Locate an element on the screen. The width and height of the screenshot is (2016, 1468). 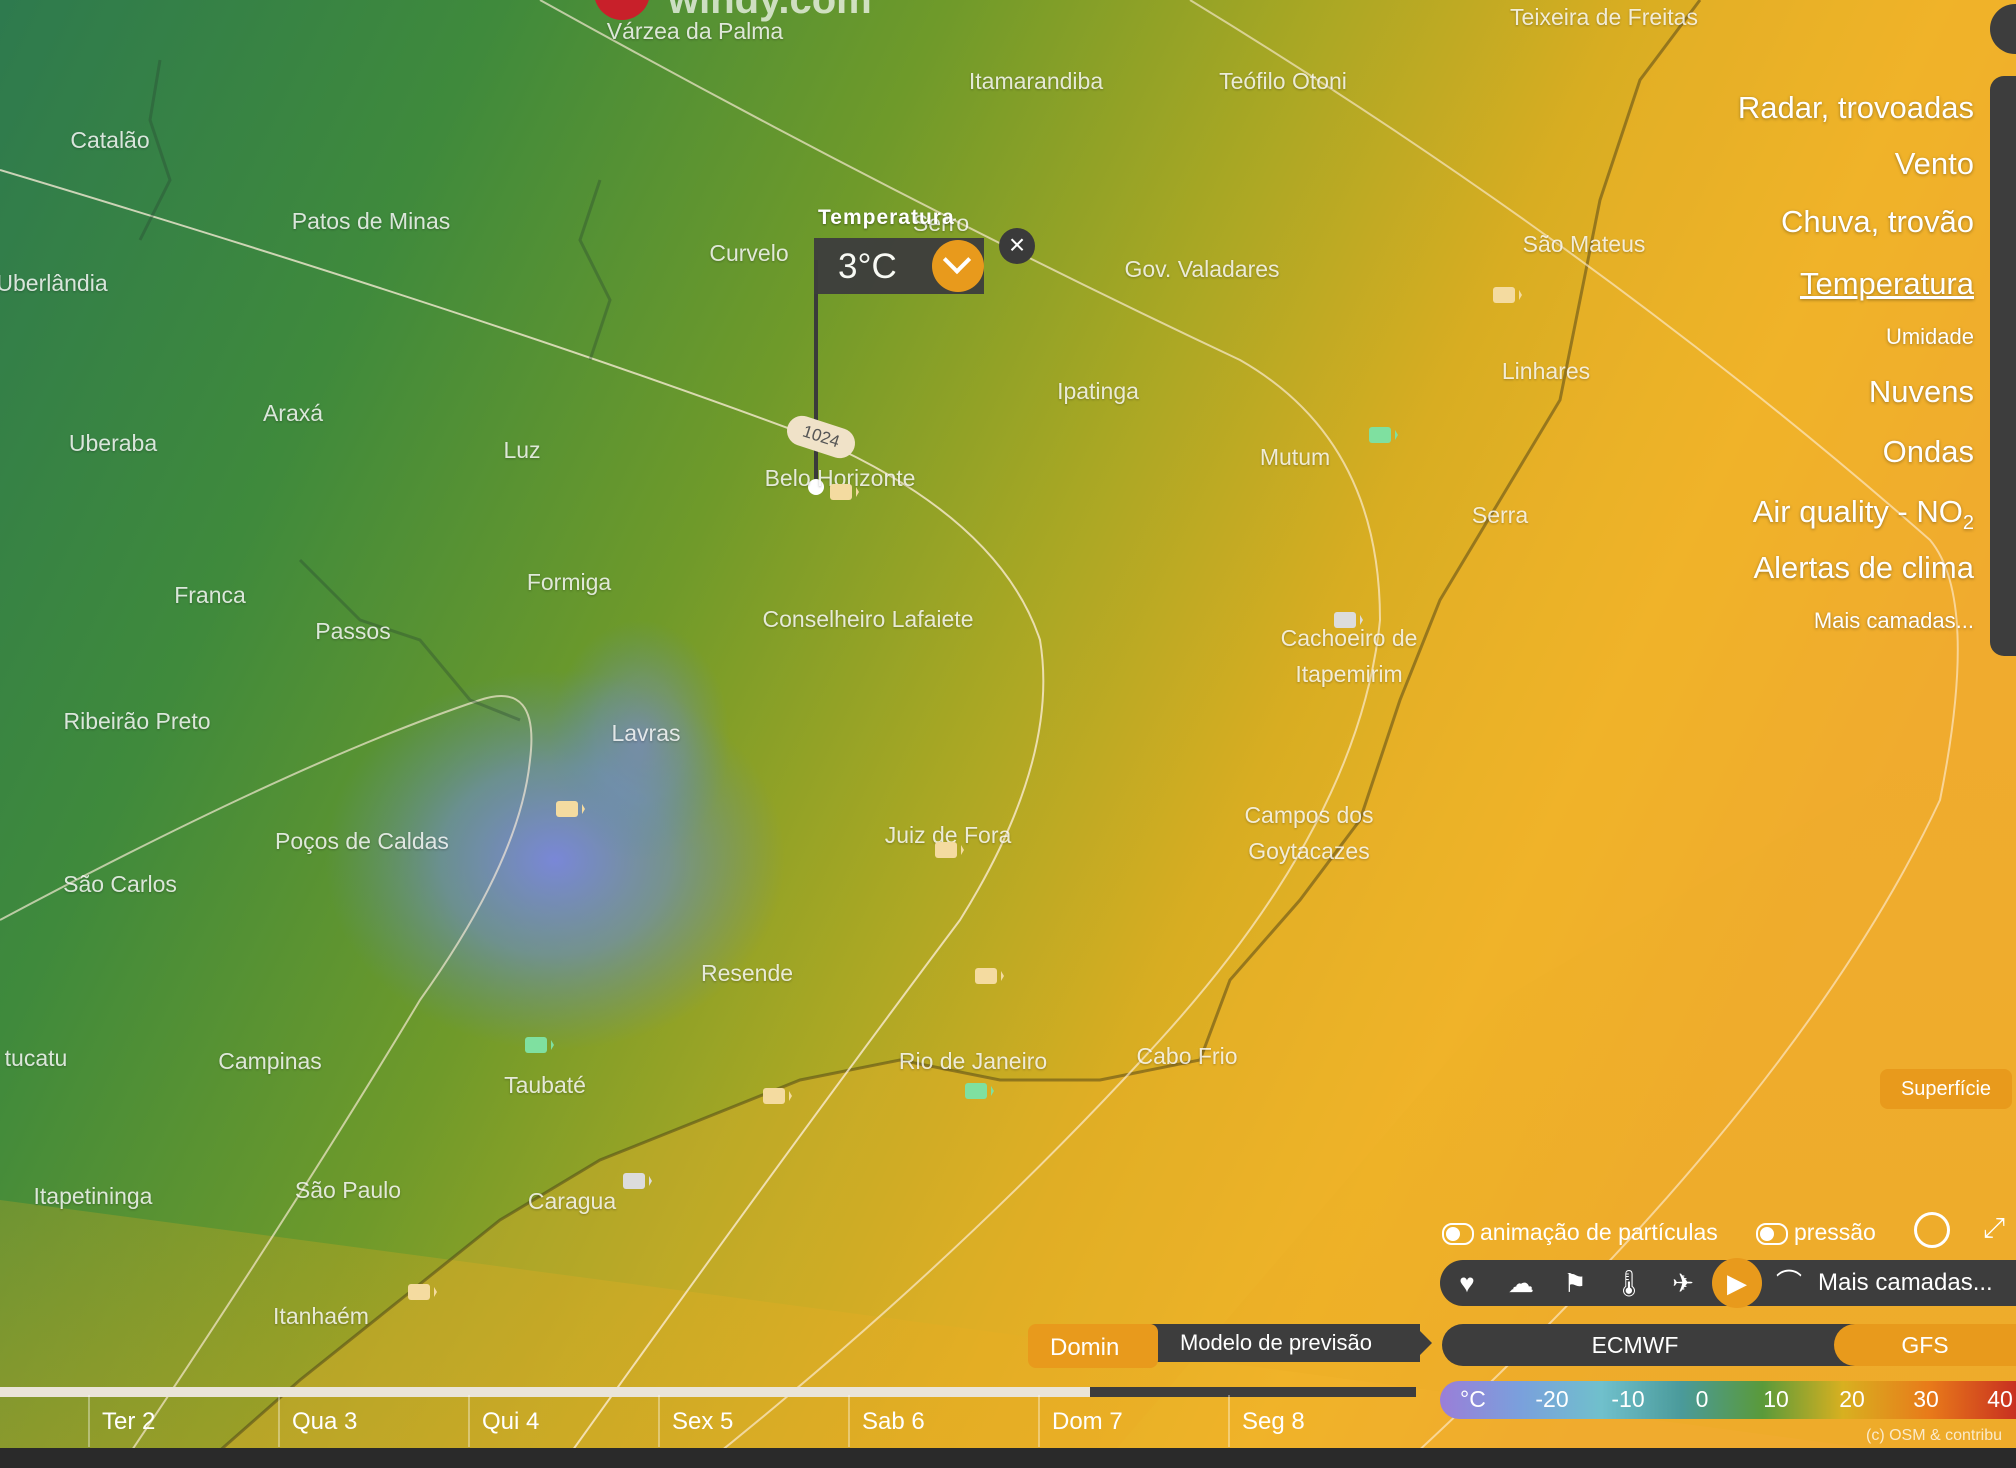
surface-button: Superfície is located at coordinates (1946, 1089).